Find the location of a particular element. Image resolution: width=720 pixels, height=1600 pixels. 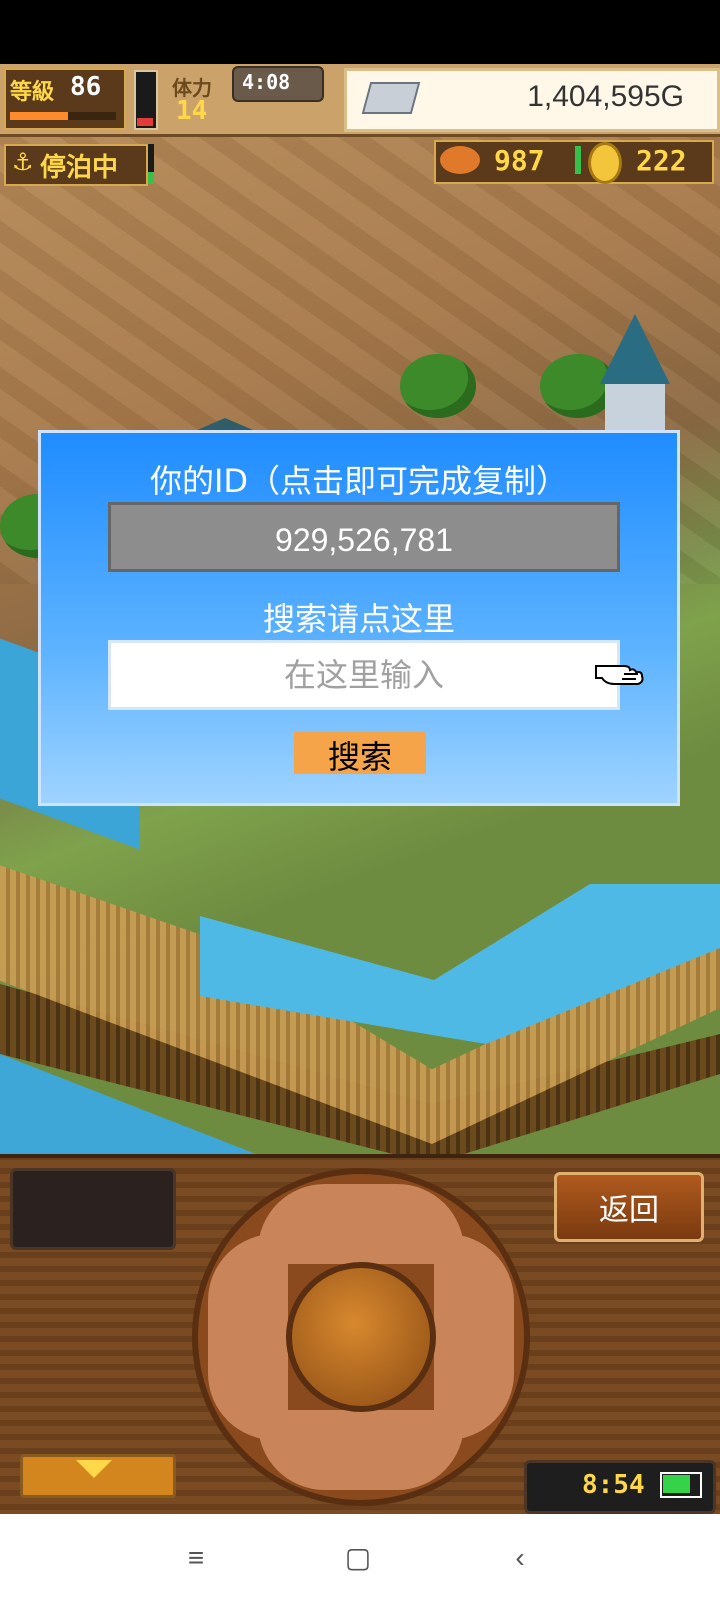

dpad-center-button is located at coordinates (361, 1337).